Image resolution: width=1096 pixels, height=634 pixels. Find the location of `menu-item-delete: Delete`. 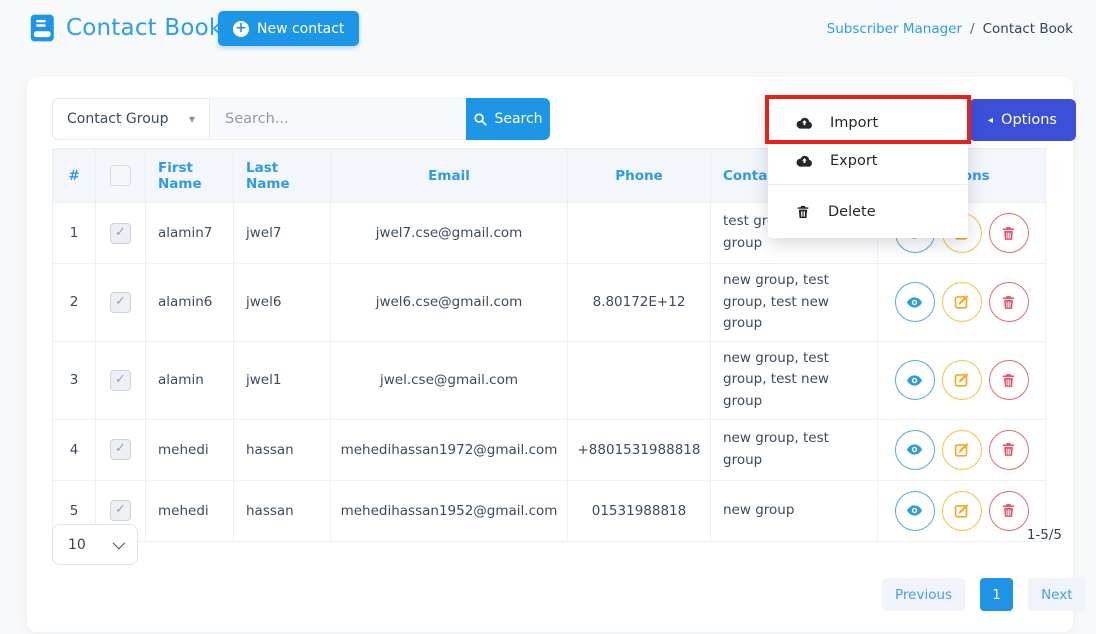

menu-item-delete: Delete is located at coordinates (868, 212).